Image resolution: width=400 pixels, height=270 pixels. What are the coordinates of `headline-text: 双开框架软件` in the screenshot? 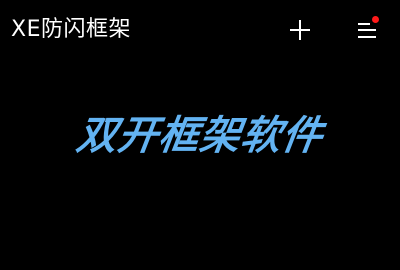 It's located at (200, 136).